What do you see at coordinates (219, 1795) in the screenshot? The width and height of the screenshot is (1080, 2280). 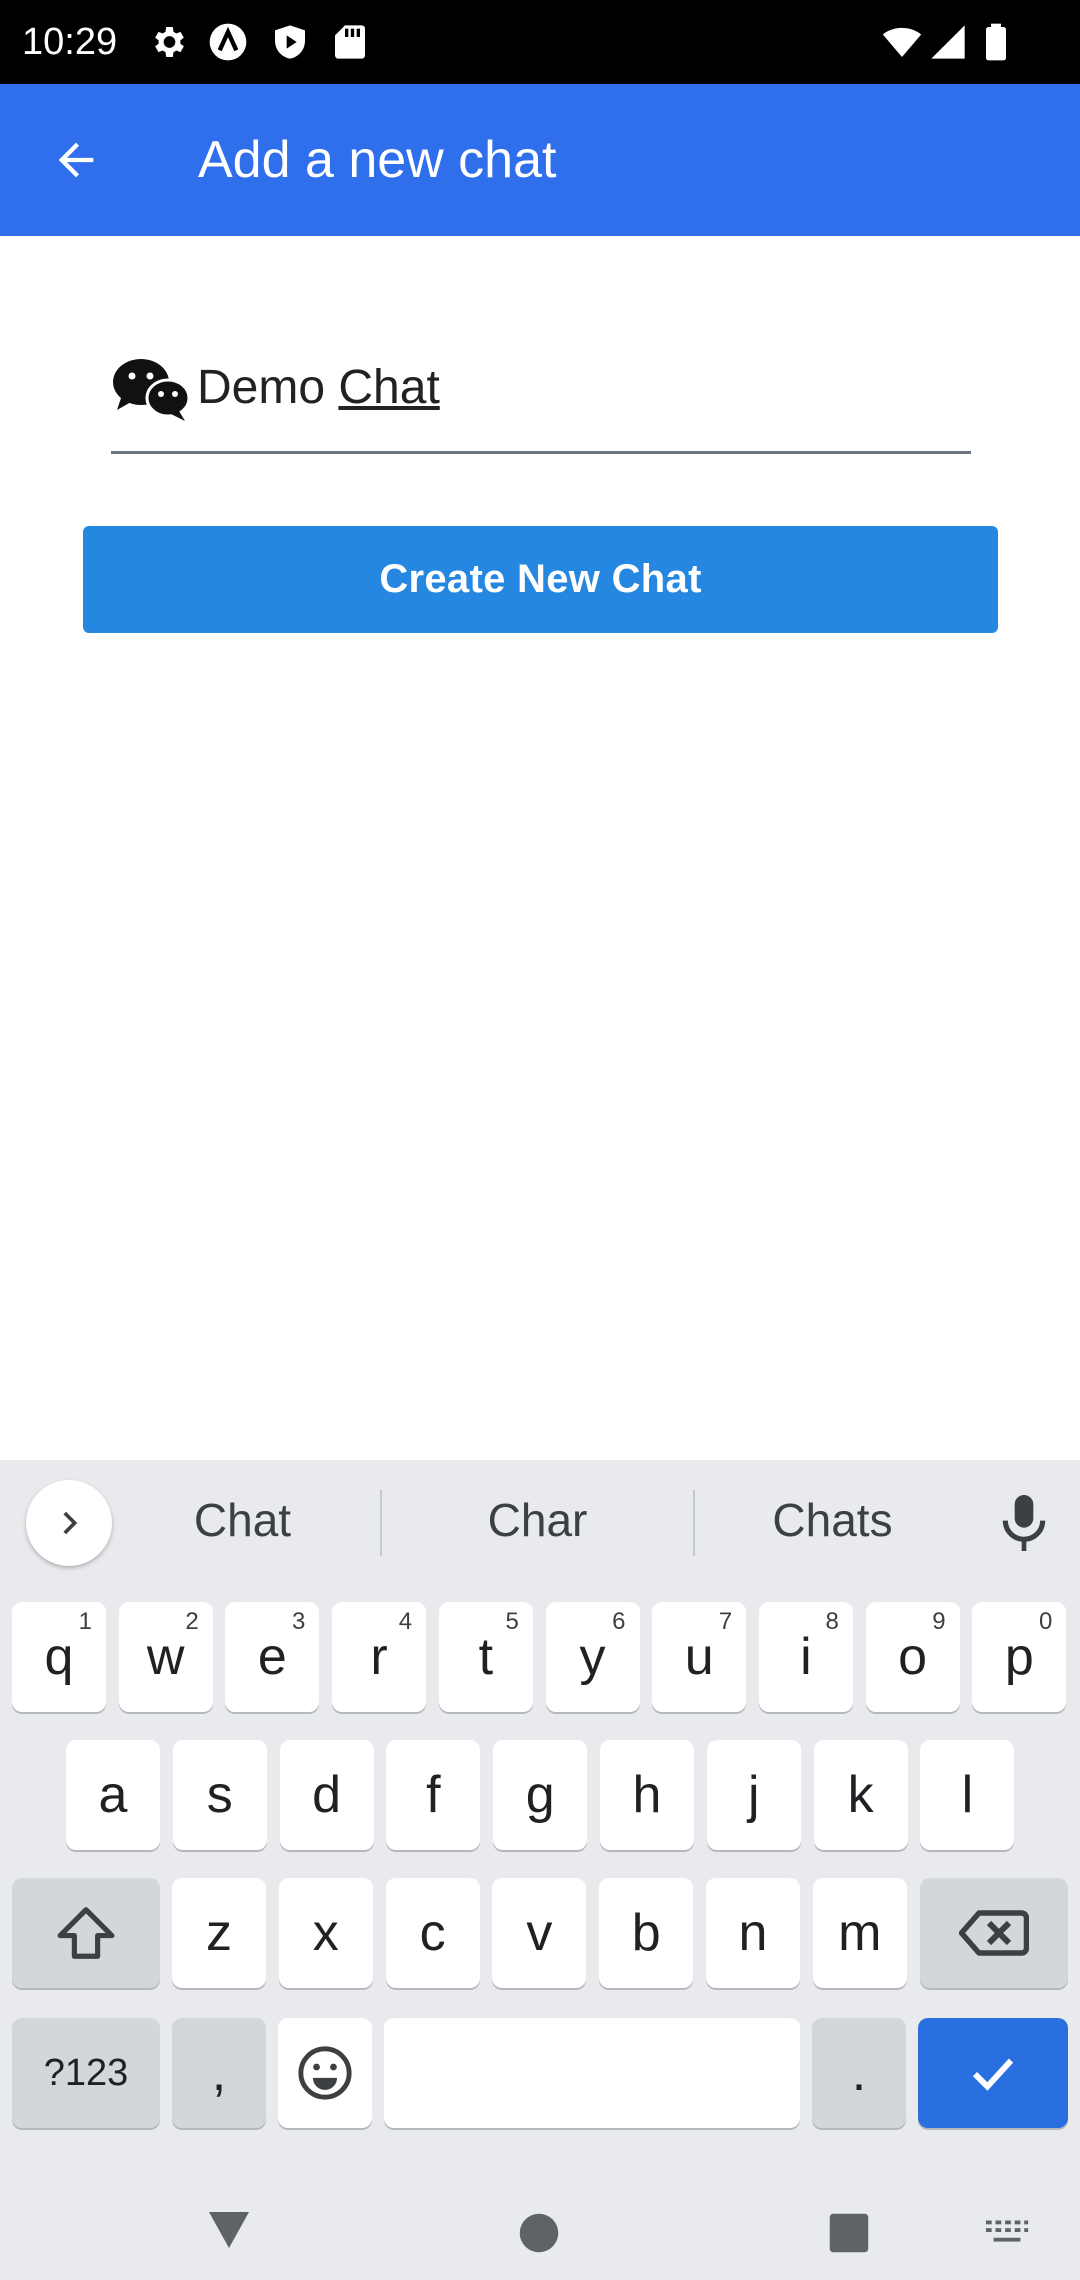 I see `key-s: s` at bounding box center [219, 1795].